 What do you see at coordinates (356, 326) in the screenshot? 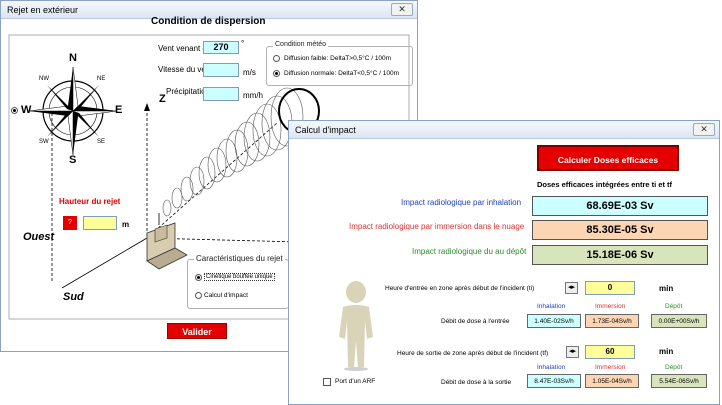
I see `person-figure` at bounding box center [356, 326].